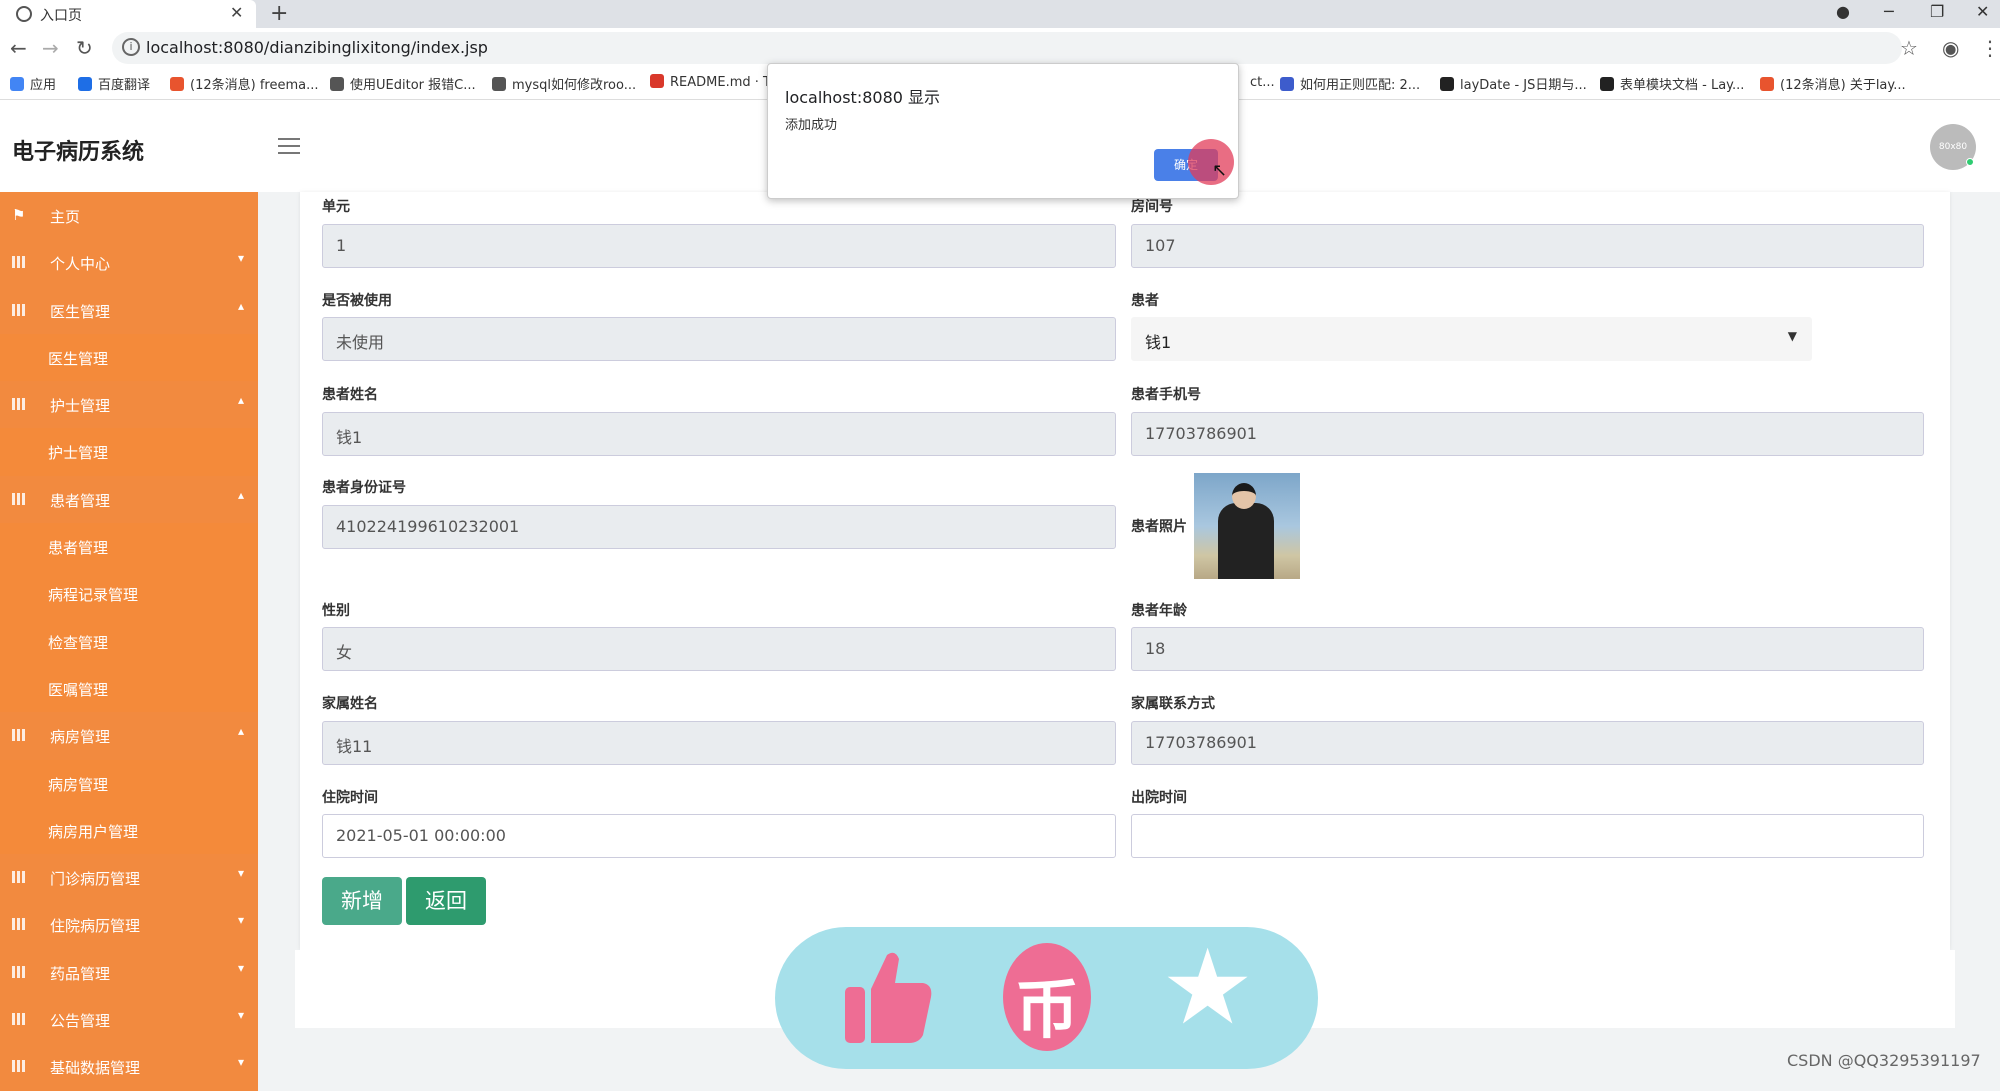 The image size is (2000, 1091). What do you see at coordinates (719, 836) in the screenshot?
I see `admit-time-input: 2021-05-01 00:00:00` at bounding box center [719, 836].